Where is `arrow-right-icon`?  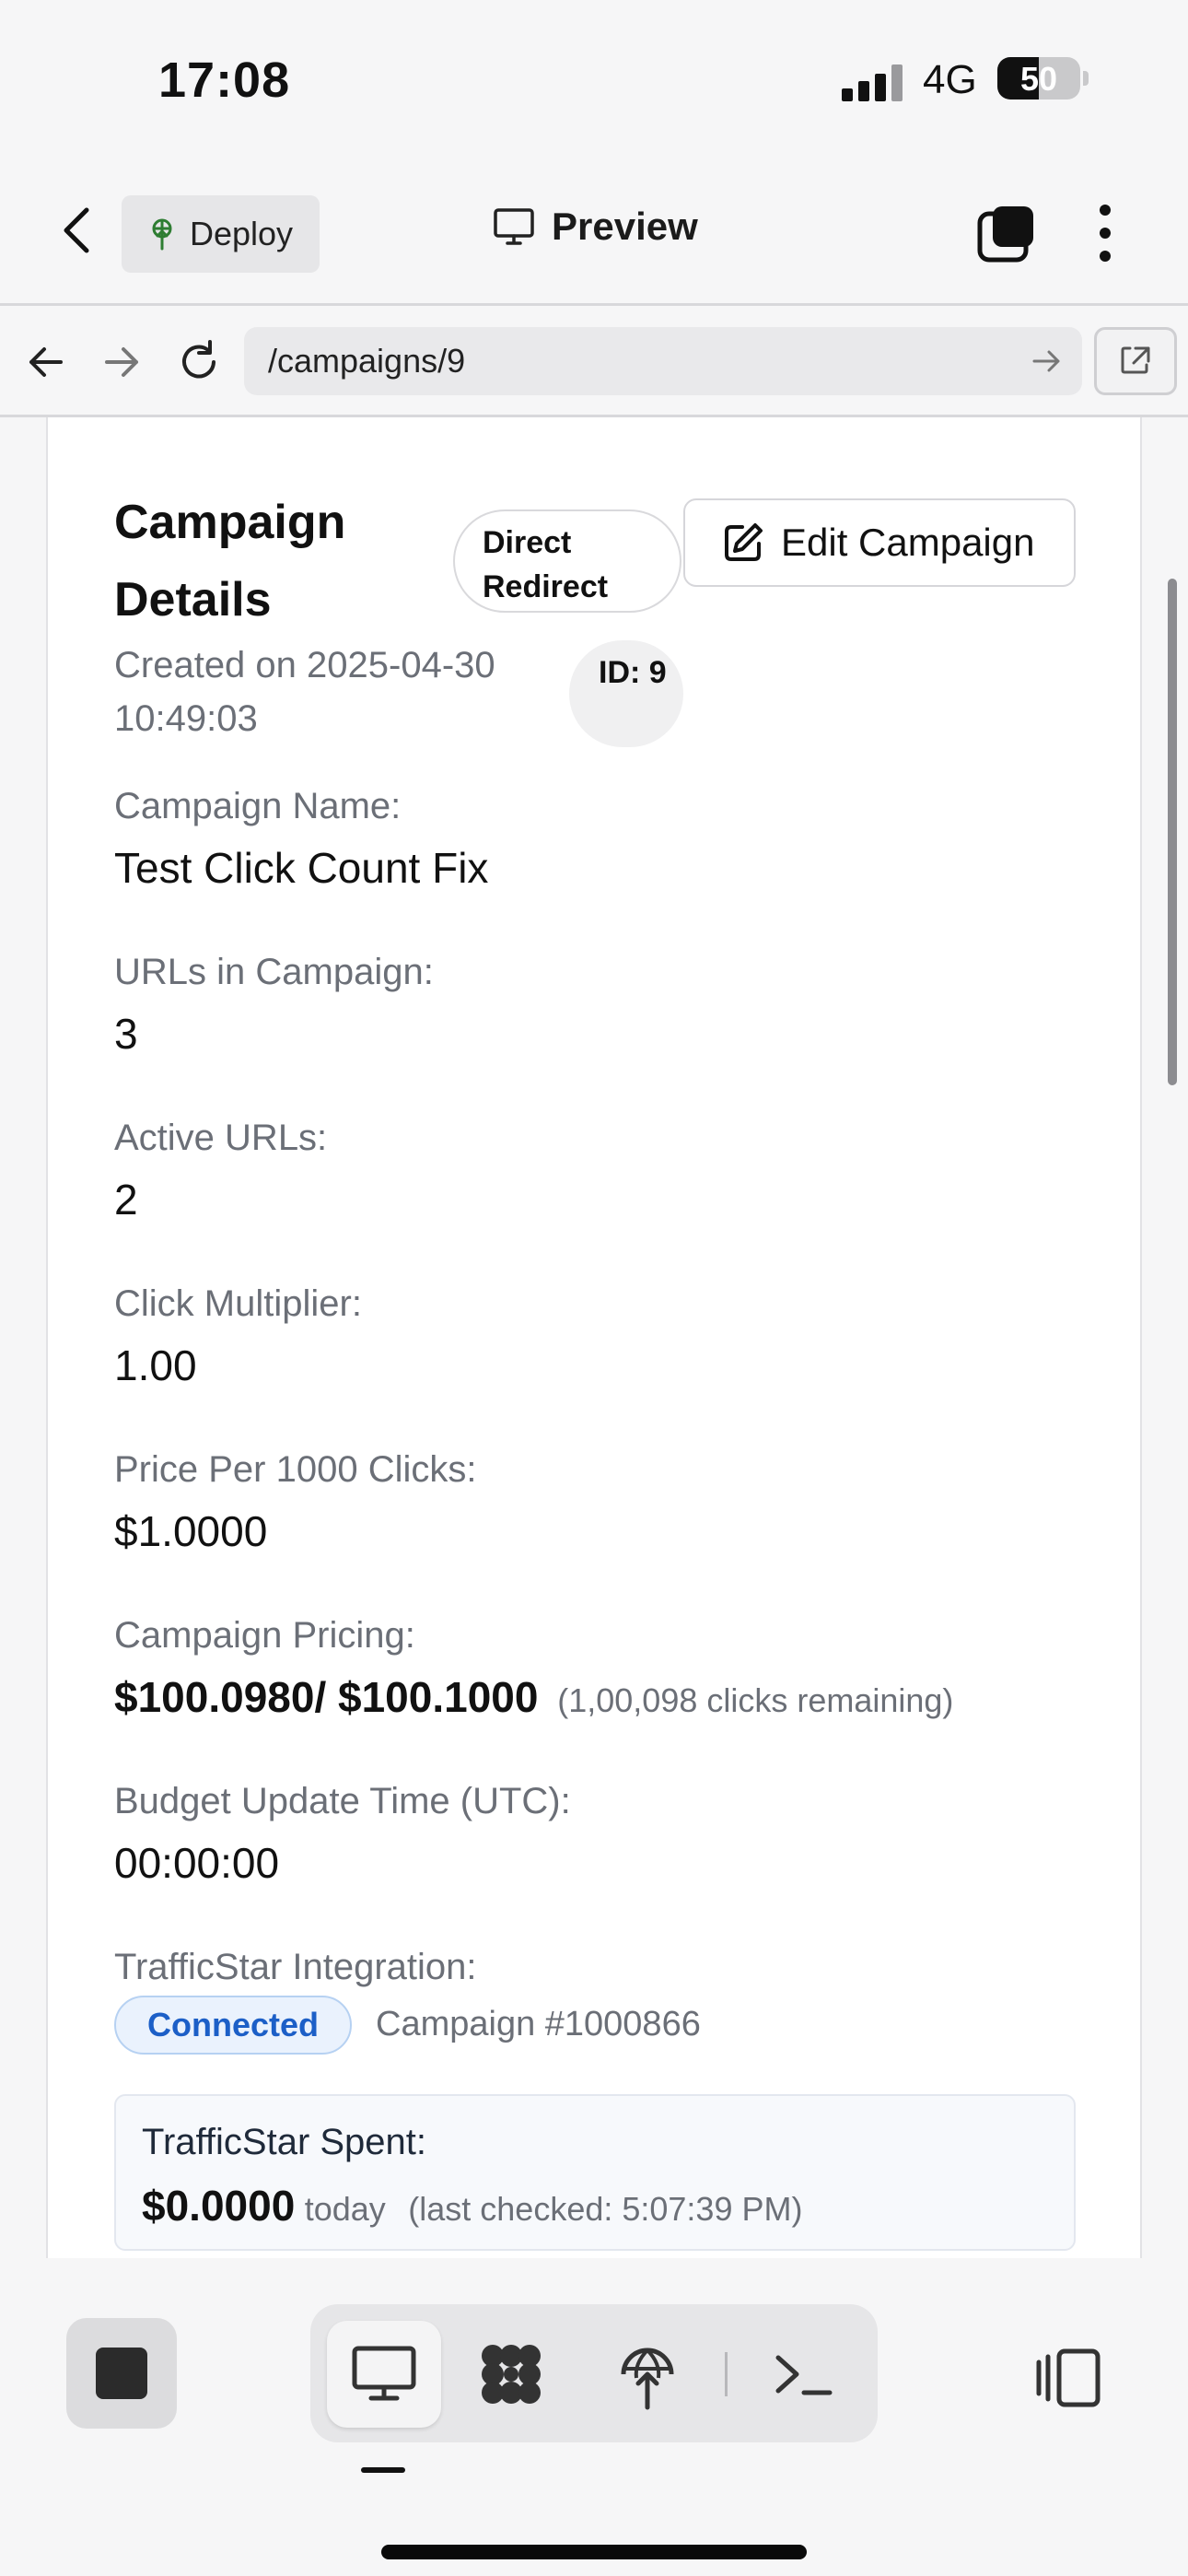 arrow-right-icon is located at coordinates (121, 362).